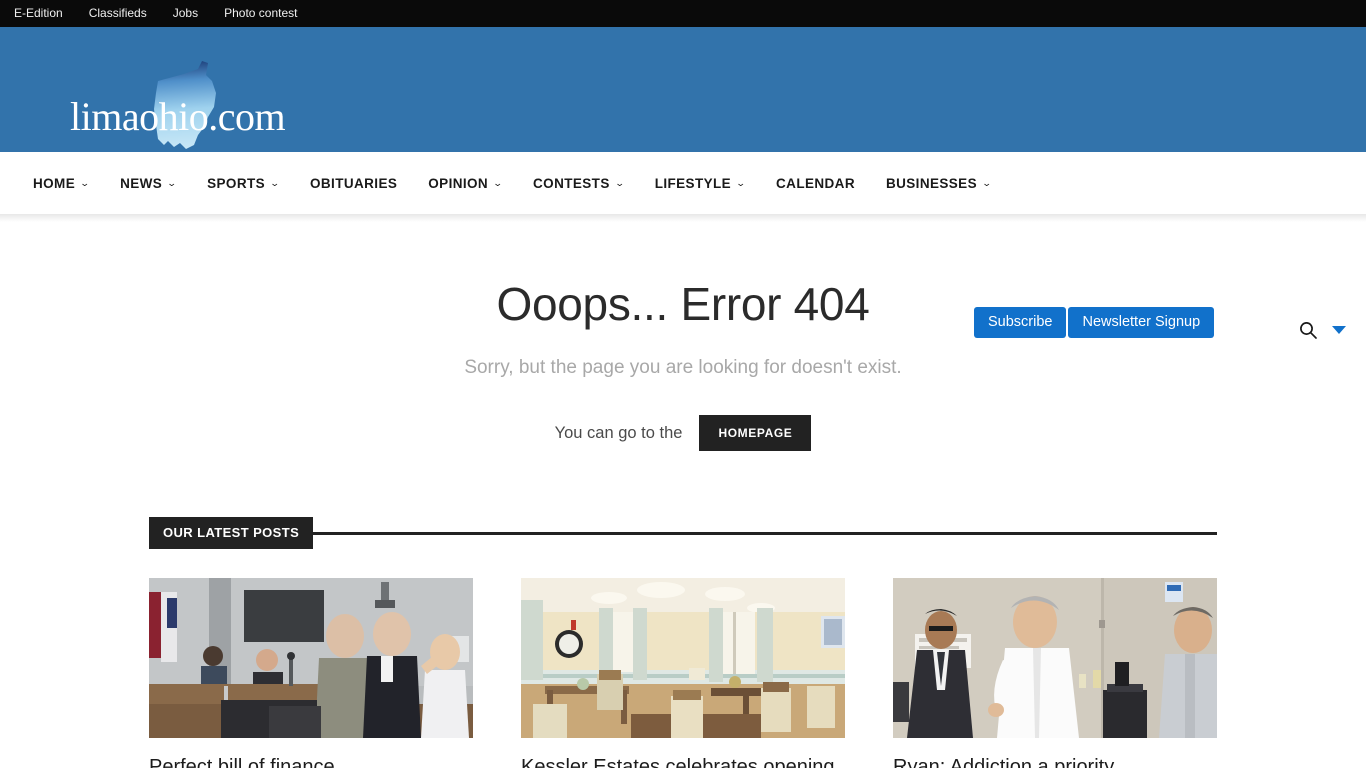 This screenshot has width=1366, height=768. I want to click on header-cta-group: Subscribe Newsletter Signup, so click(1094, 322).